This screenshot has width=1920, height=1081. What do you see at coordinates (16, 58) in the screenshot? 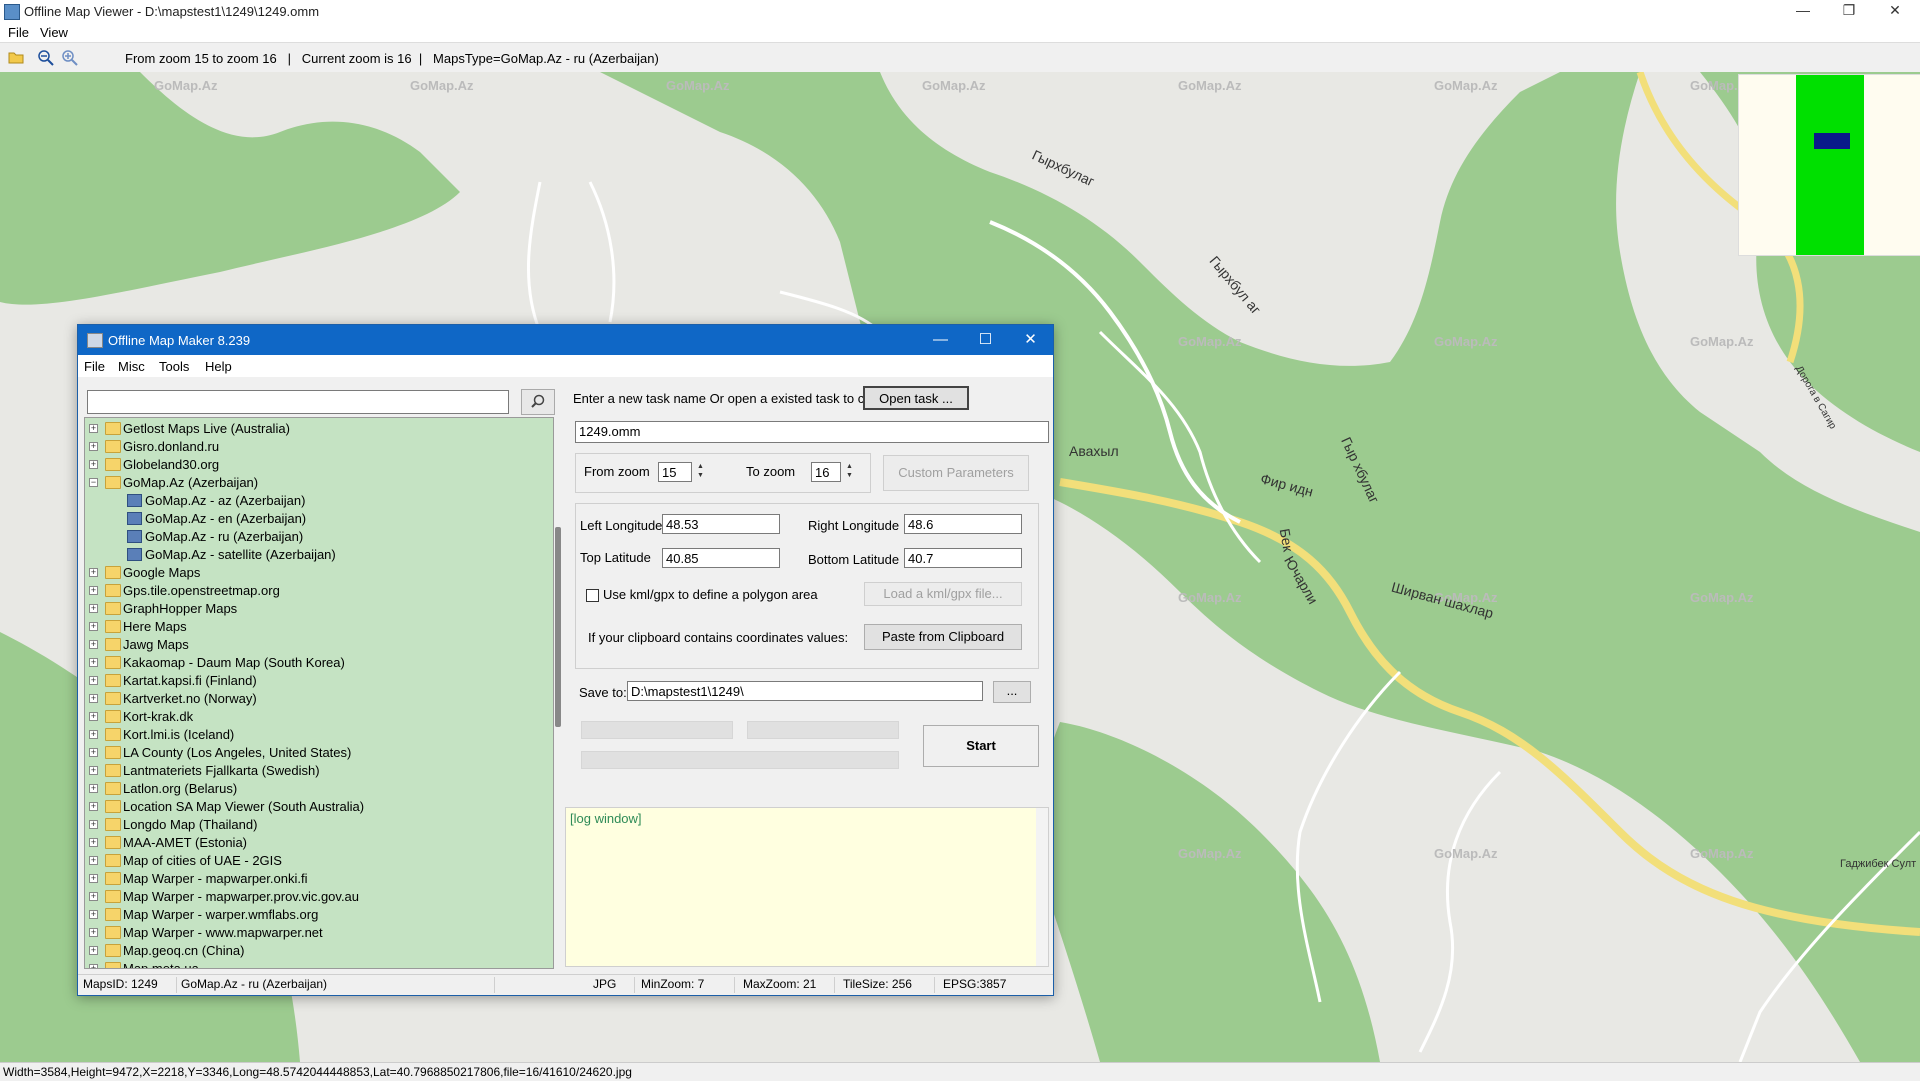
I see `open-folder-icon` at bounding box center [16, 58].